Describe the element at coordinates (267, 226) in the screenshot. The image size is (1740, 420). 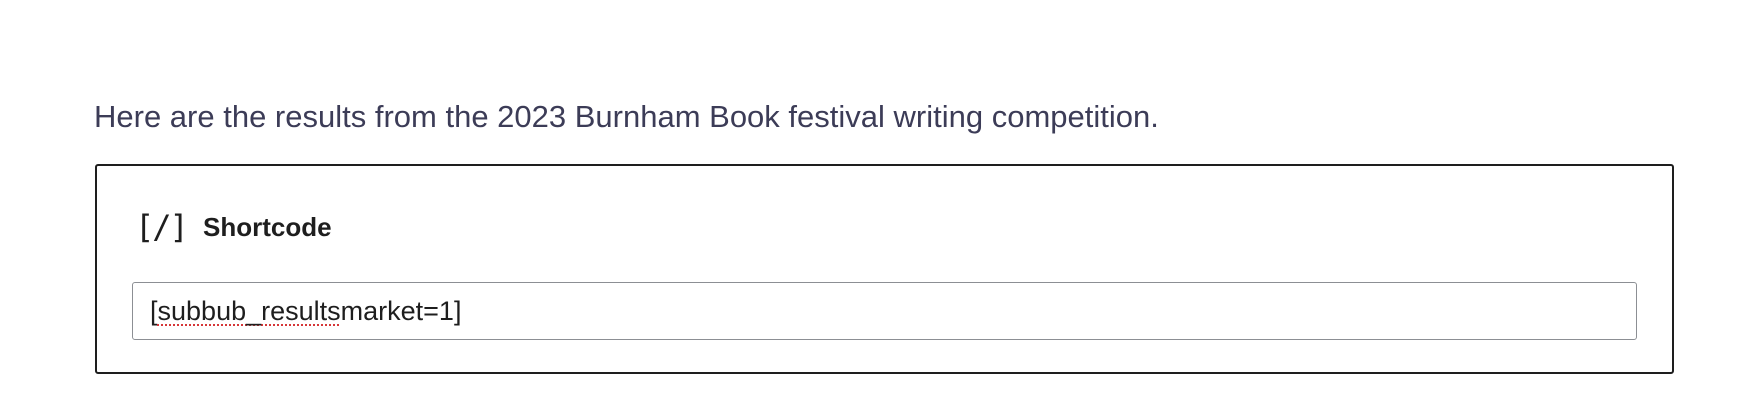
I see `shortcode-block-label: Shortcode` at that location.